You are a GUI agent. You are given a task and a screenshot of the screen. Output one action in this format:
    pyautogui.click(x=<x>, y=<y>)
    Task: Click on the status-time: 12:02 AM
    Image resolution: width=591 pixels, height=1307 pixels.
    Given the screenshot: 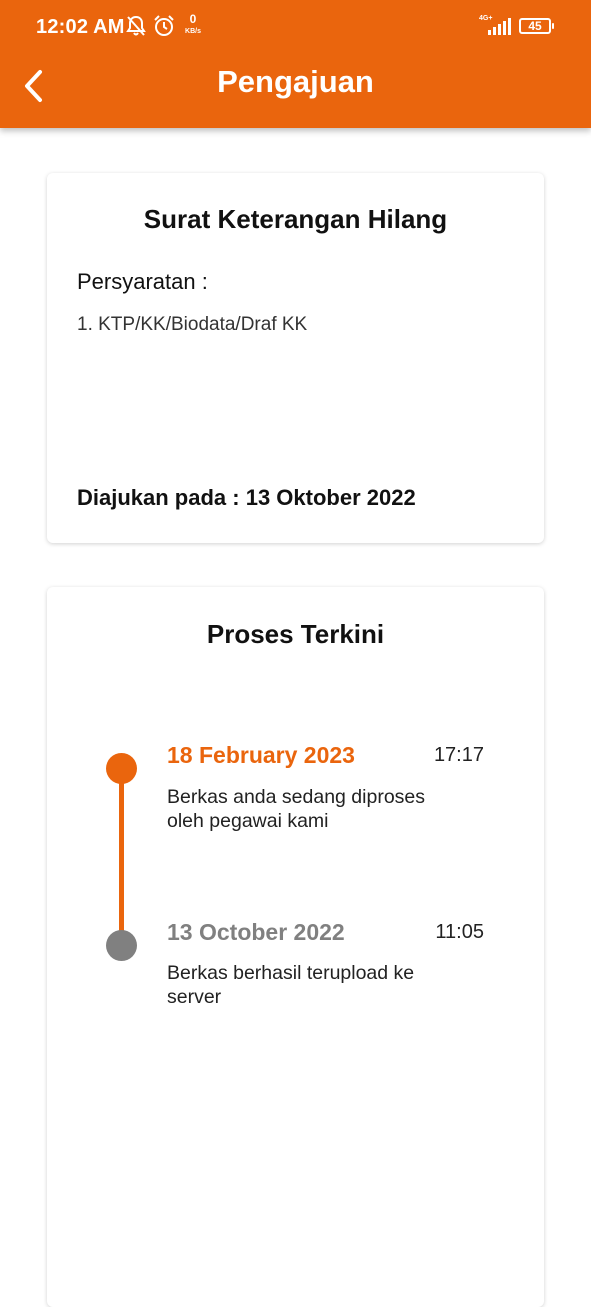 What is the action you would take?
    pyautogui.click(x=80, y=27)
    